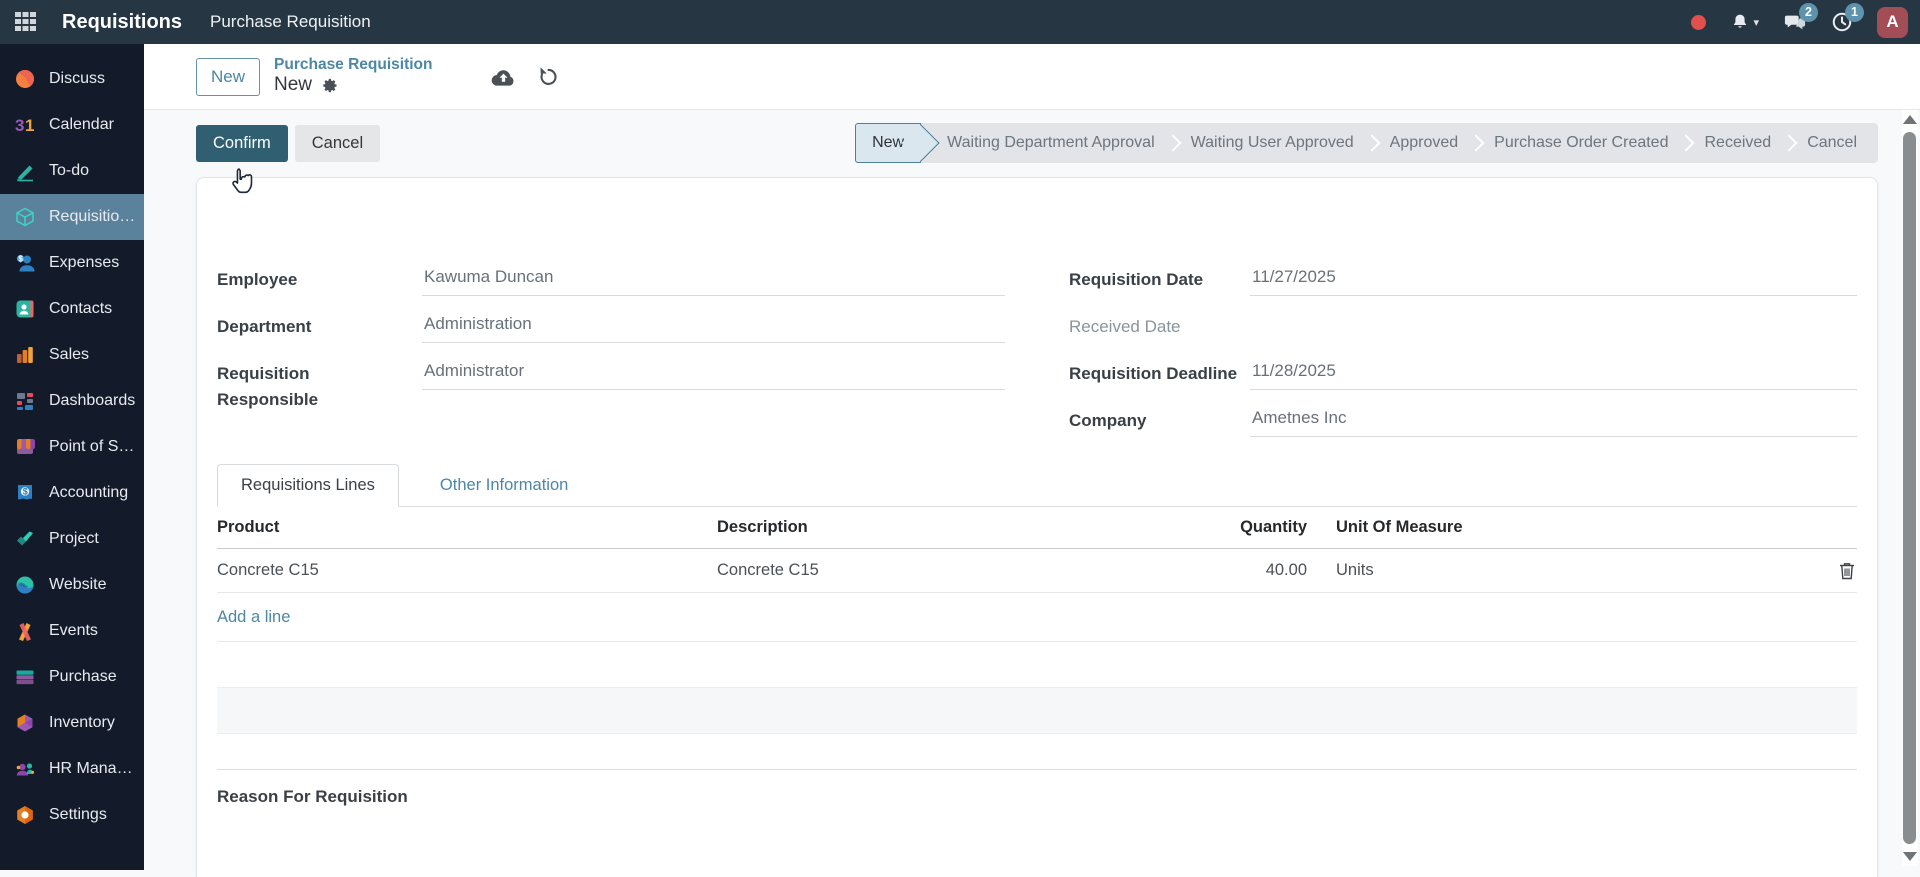  What do you see at coordinates (1032, 77) in the screenshot?
I see `control-panel: New Purchase Requisition New` at bounding box center [1032, 77].